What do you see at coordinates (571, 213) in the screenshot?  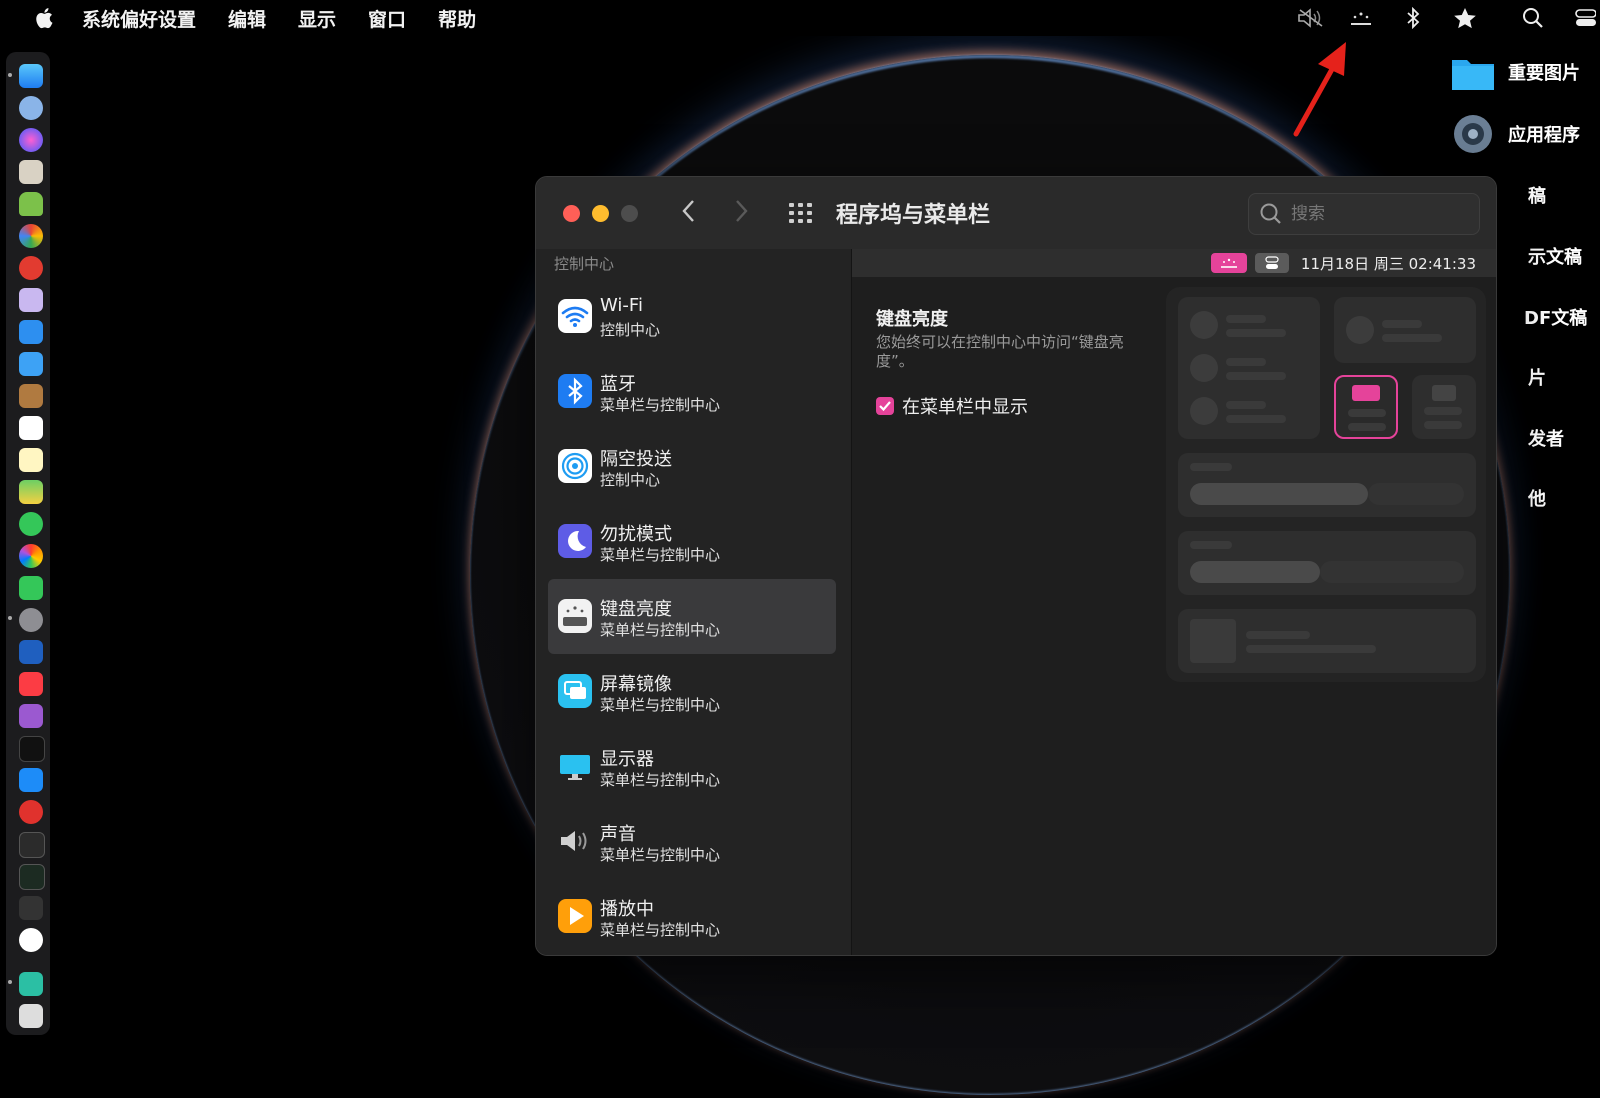 I see `close-button` at bounding box center [571, 213].